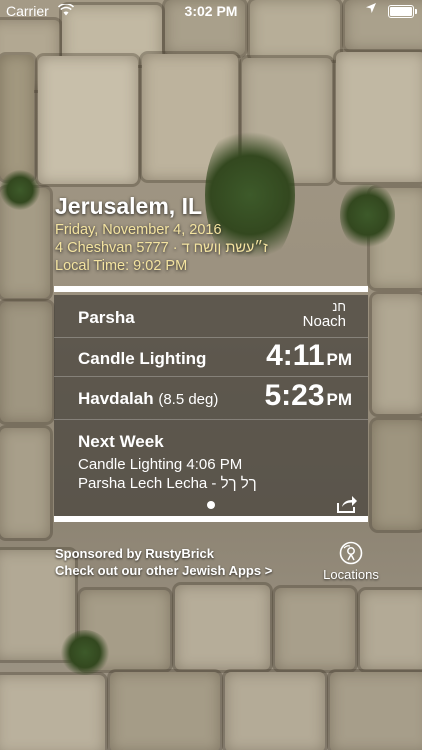 This screenshot has width=422, height=750. I want to click on sponsor-label: Sponsored by RustyBrick, so click(134, 553).